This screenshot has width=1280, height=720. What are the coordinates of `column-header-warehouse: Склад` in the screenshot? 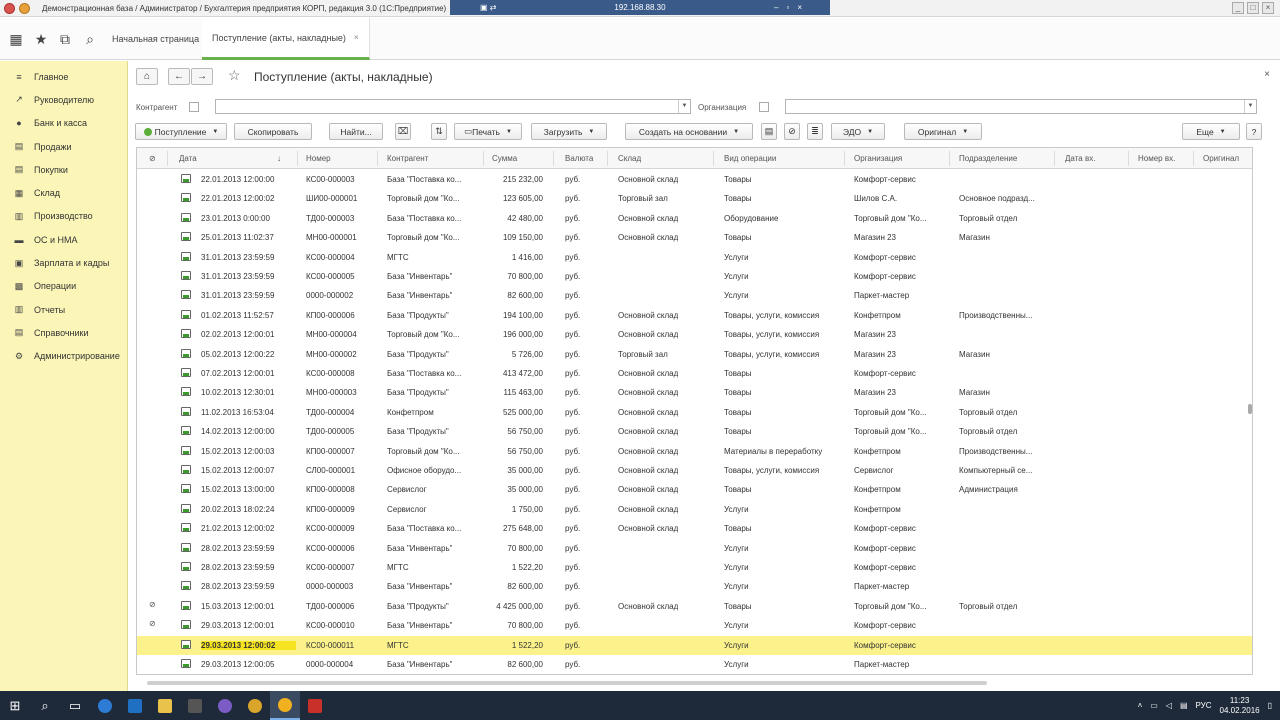 It's located at (629, 158).